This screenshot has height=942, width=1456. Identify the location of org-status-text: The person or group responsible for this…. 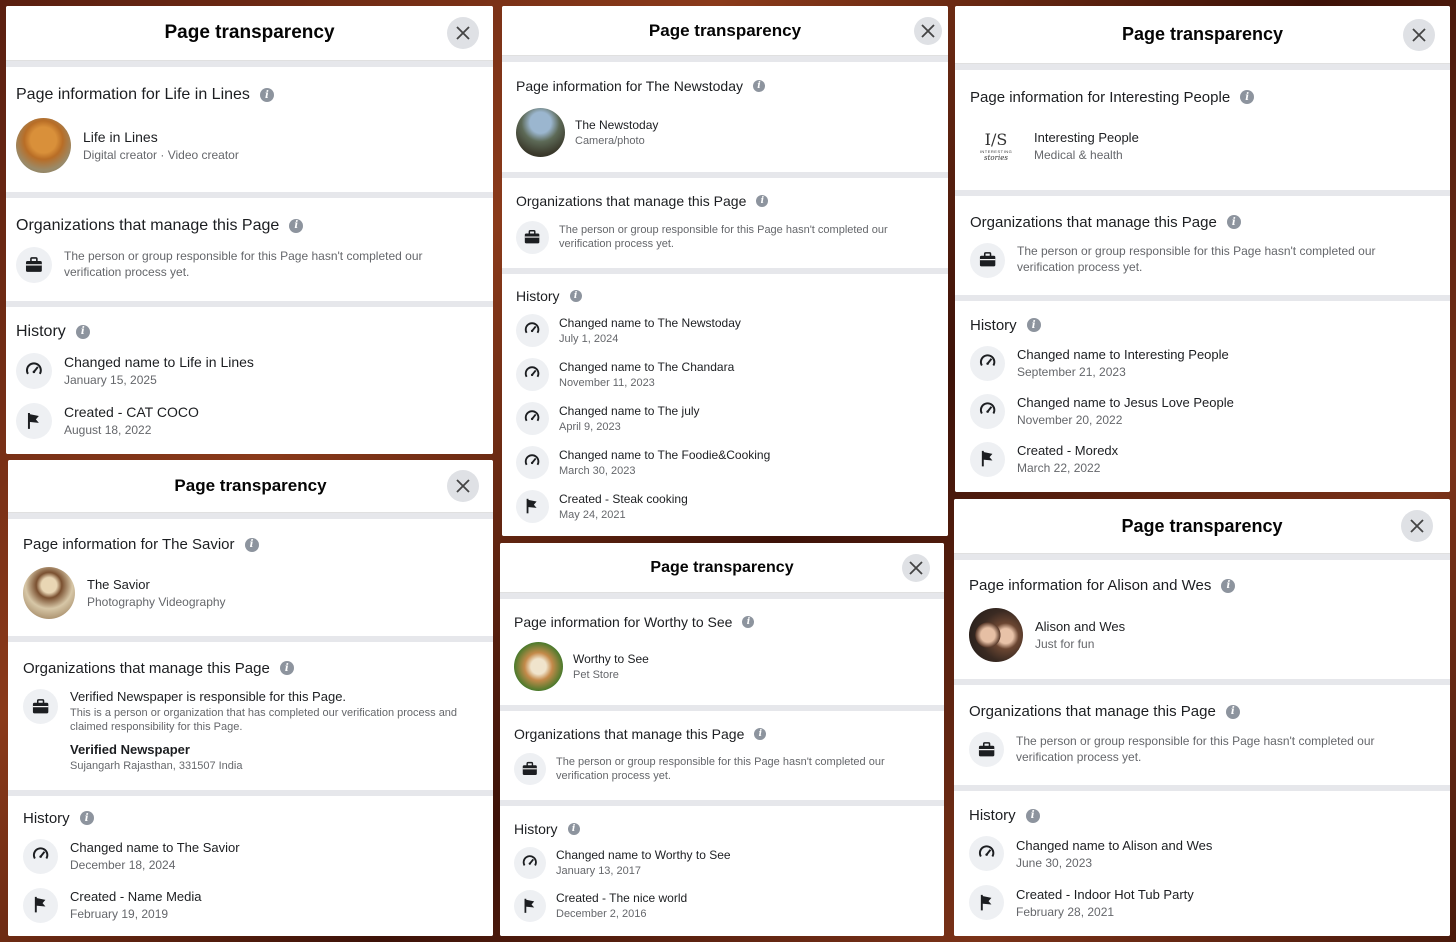
(1196, 259).